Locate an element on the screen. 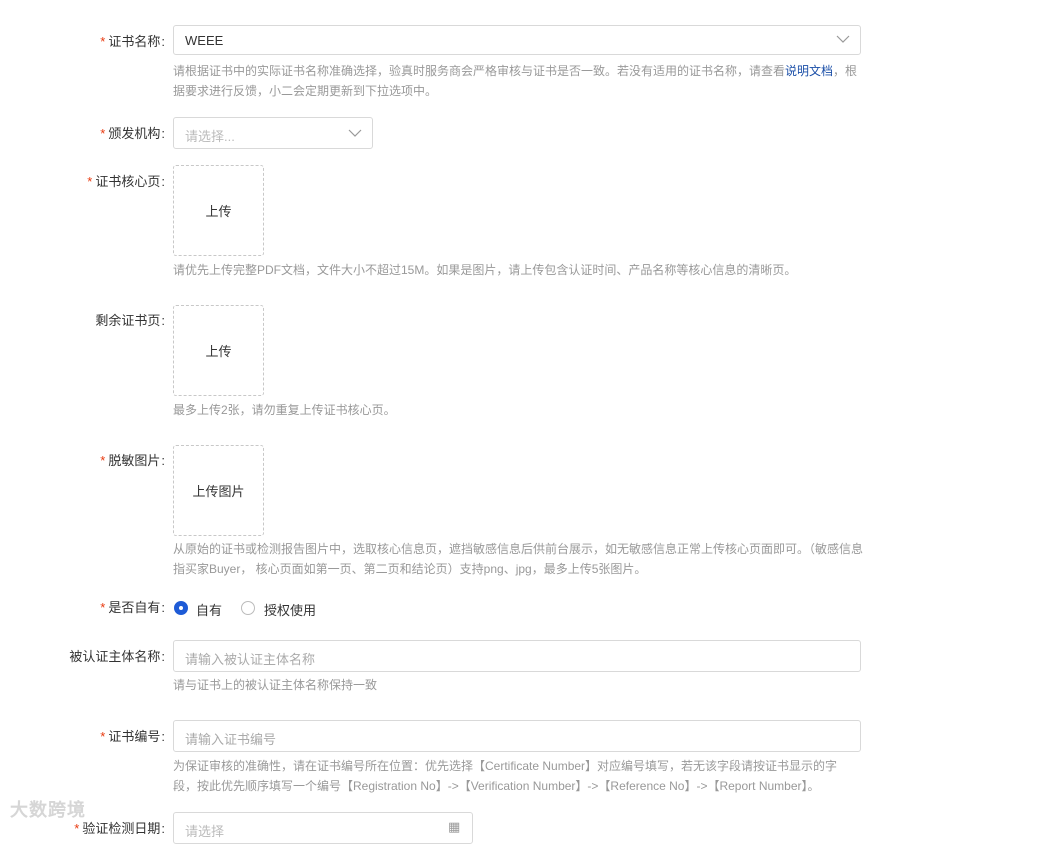 Image resolution: width=1059 pixels, height=844 pixels. cert-number-input: 请输入证书编号 is located at coordinates (517, 736).